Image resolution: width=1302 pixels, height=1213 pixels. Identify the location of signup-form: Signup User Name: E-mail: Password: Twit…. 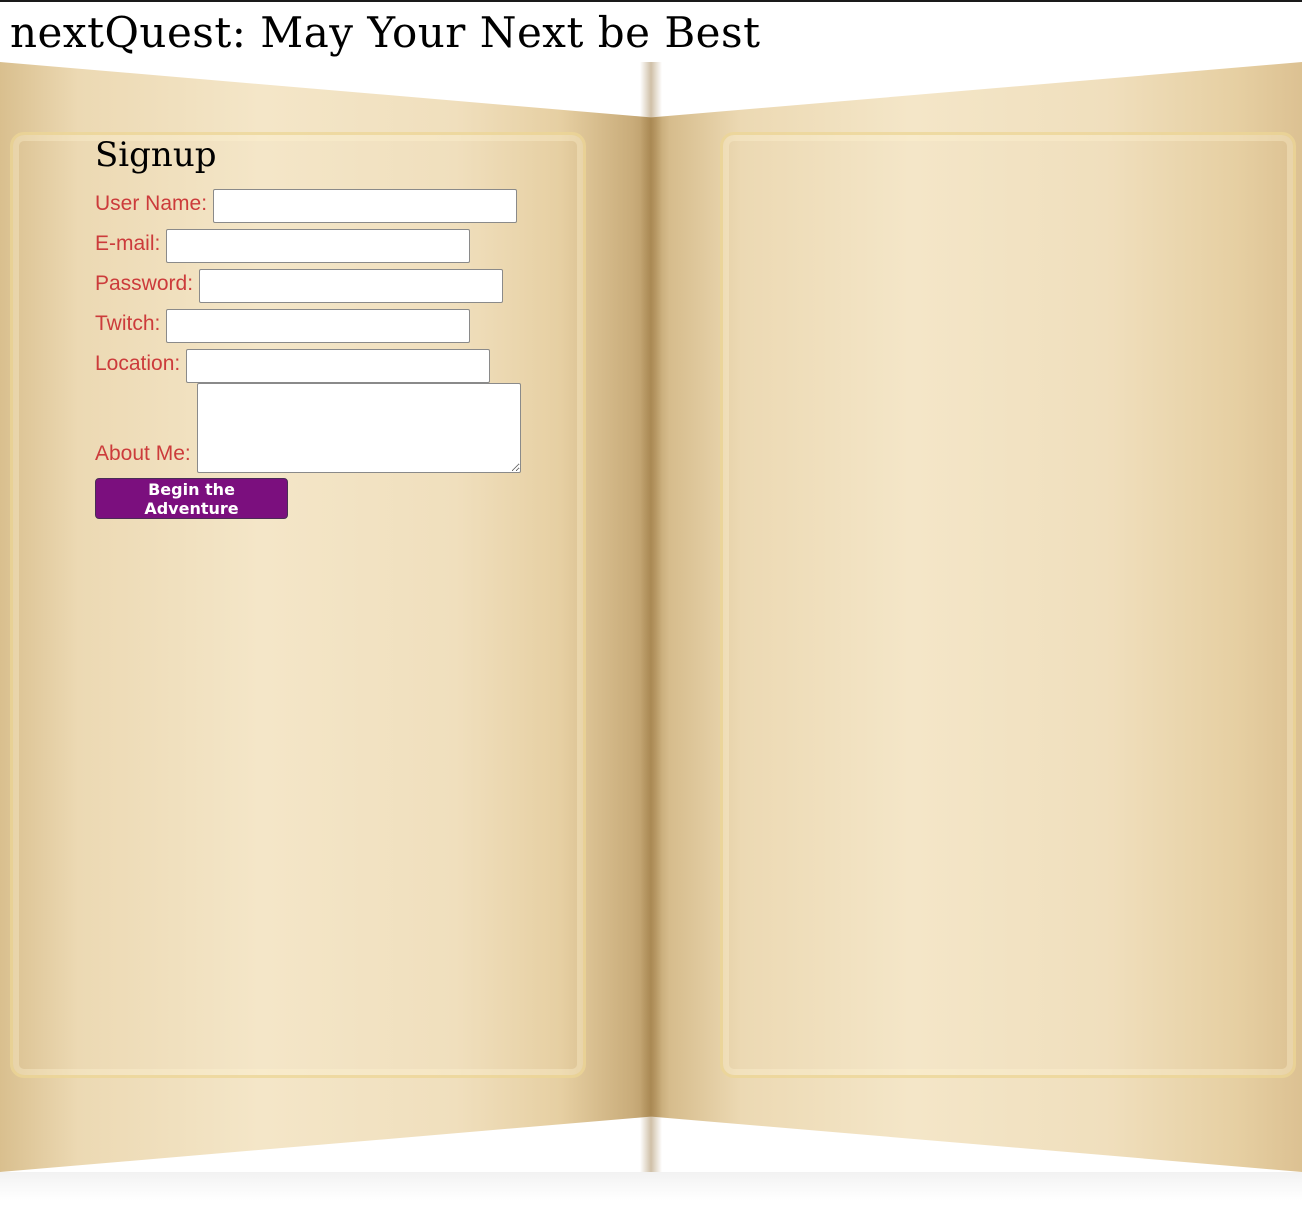
(308, 327).